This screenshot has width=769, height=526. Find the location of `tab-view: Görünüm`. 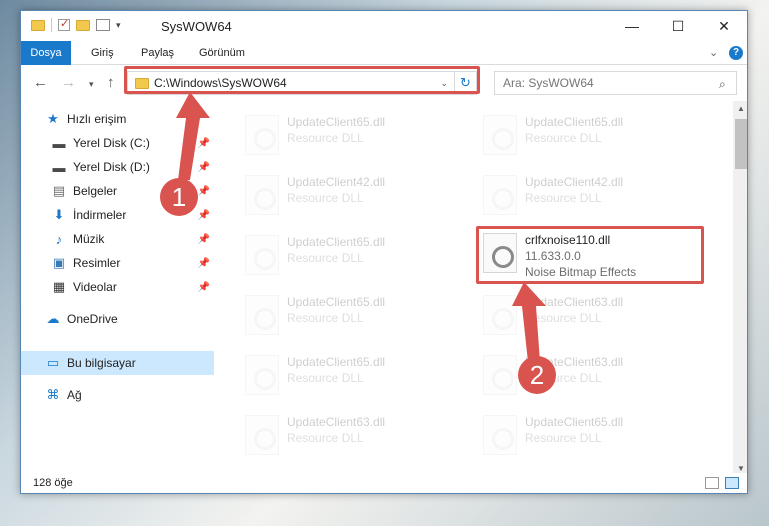

tab-view: Görünüm is located at coordinates (222, 53).